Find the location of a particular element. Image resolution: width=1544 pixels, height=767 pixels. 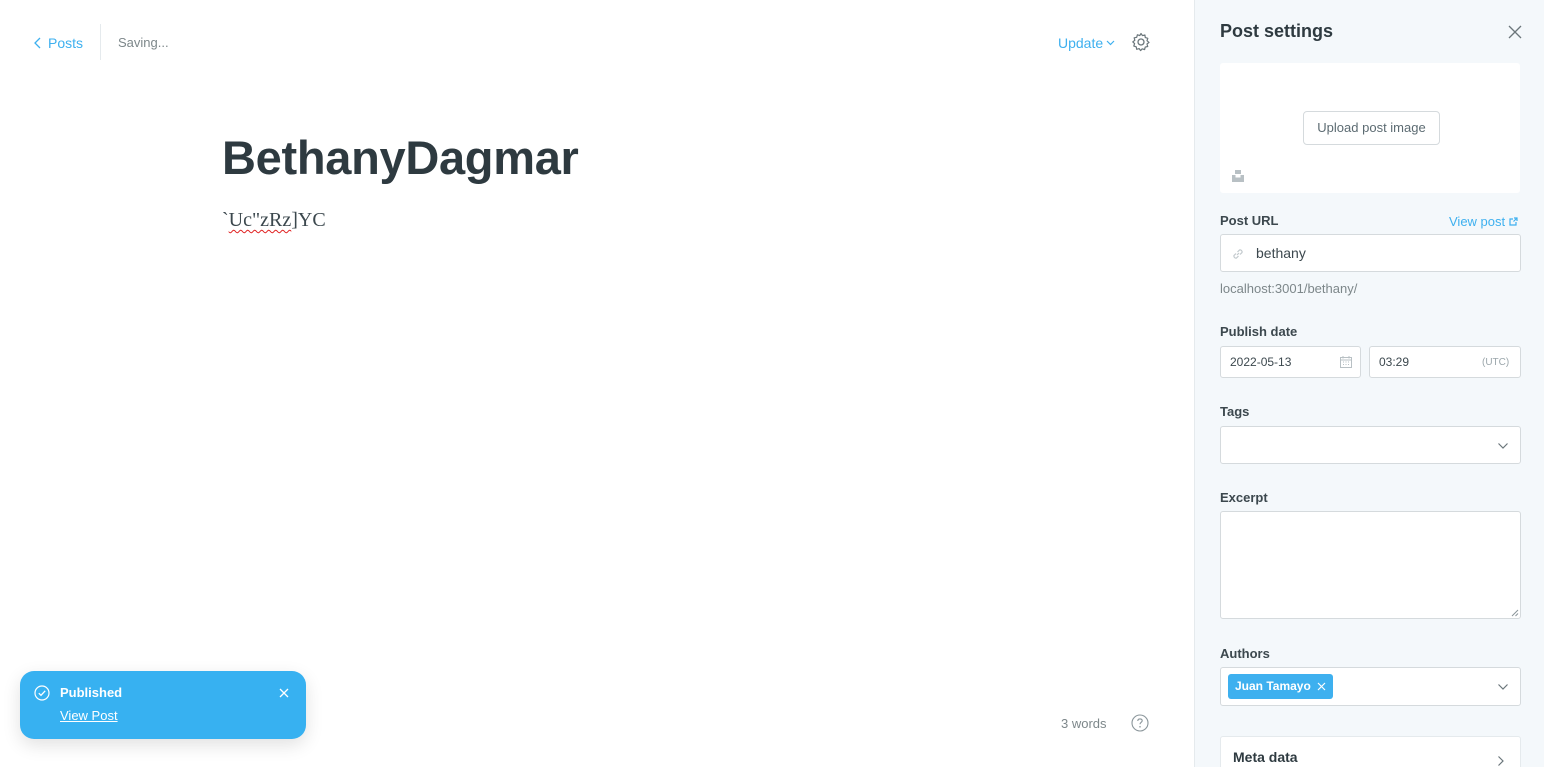

gear-icon is located at coordinates (1141, 42).